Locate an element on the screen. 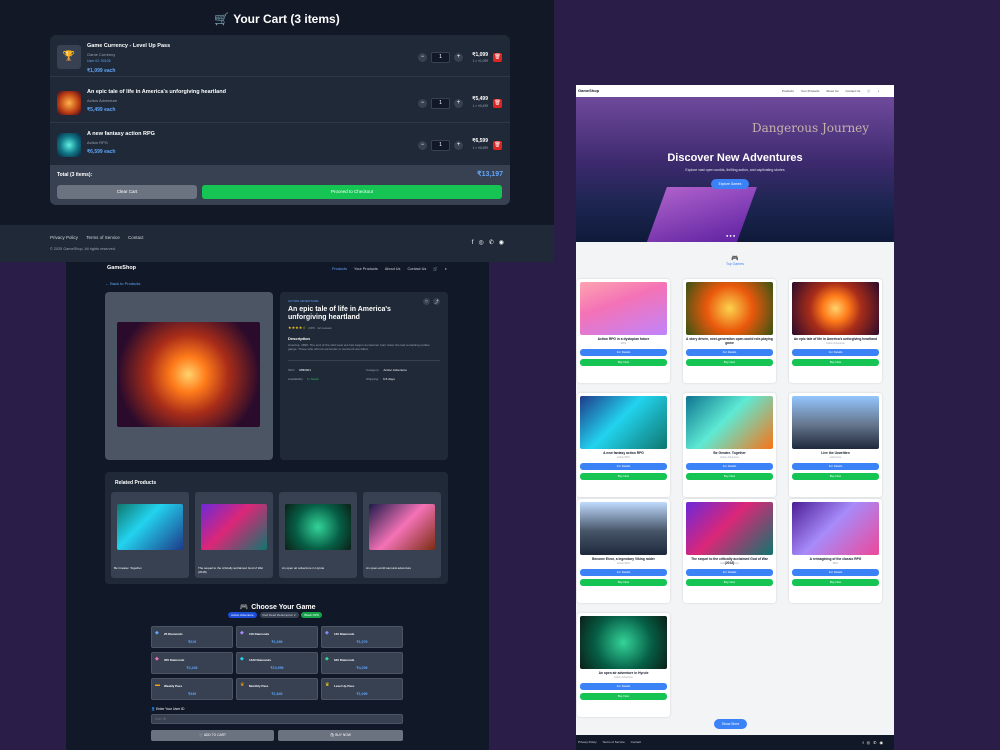  user-id-label: 👤 Enter Your User ID is located at coordinates (168, 709).